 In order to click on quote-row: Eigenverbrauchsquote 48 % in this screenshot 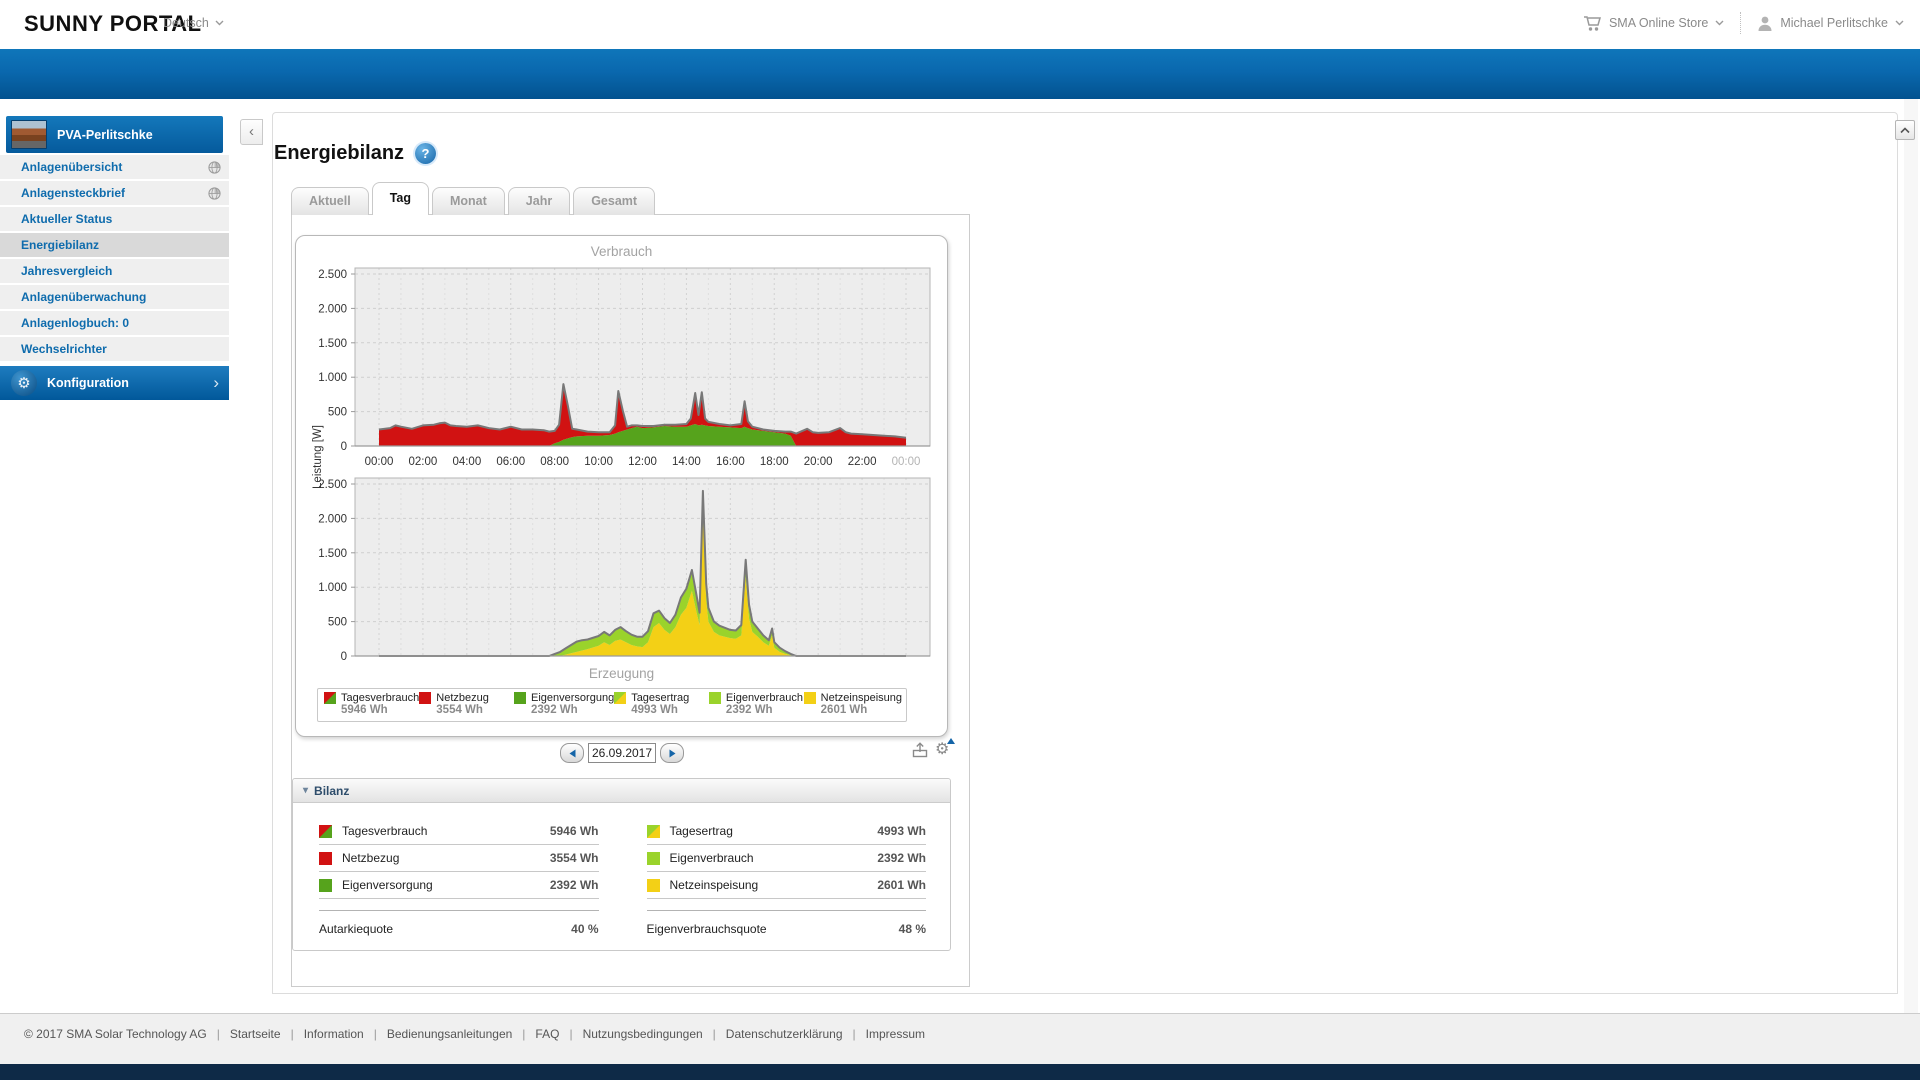, I will do `click(786, 923)`.